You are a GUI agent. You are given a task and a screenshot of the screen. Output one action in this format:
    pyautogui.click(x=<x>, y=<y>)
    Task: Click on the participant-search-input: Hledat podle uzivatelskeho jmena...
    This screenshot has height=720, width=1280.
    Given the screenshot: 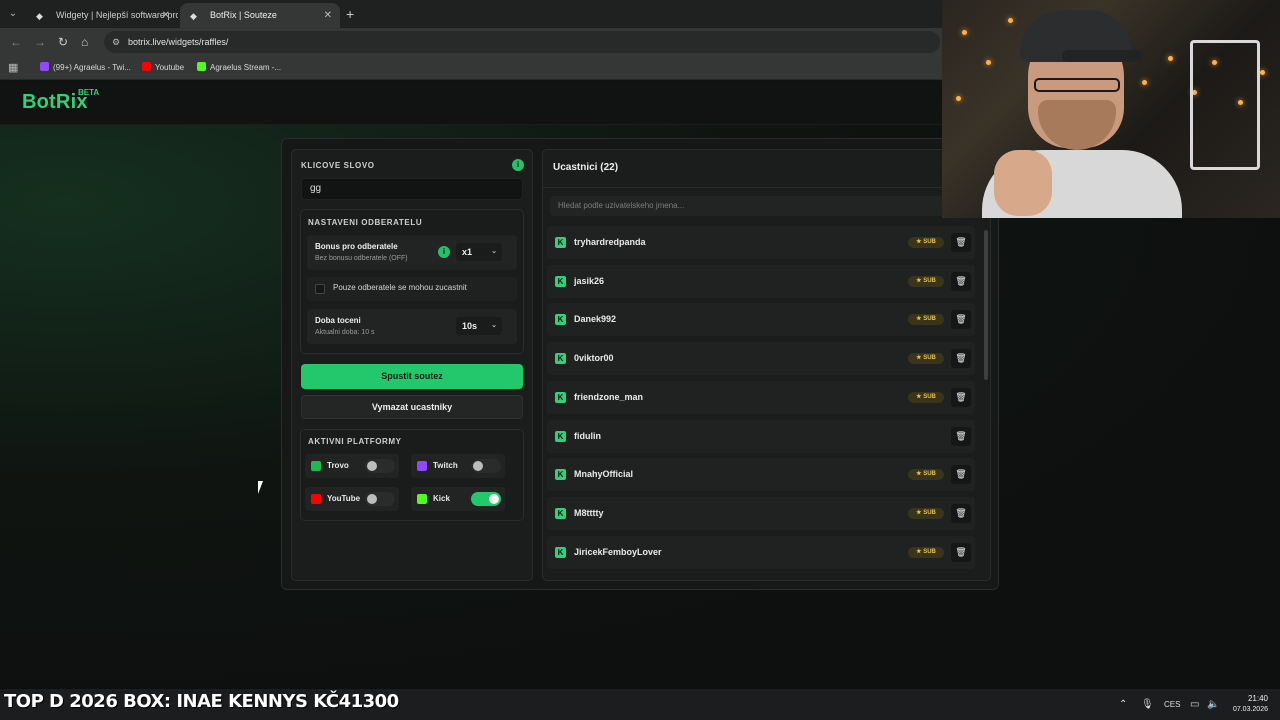 What is the action you would take?
    pyautogui.click(x=767, y=206)
    